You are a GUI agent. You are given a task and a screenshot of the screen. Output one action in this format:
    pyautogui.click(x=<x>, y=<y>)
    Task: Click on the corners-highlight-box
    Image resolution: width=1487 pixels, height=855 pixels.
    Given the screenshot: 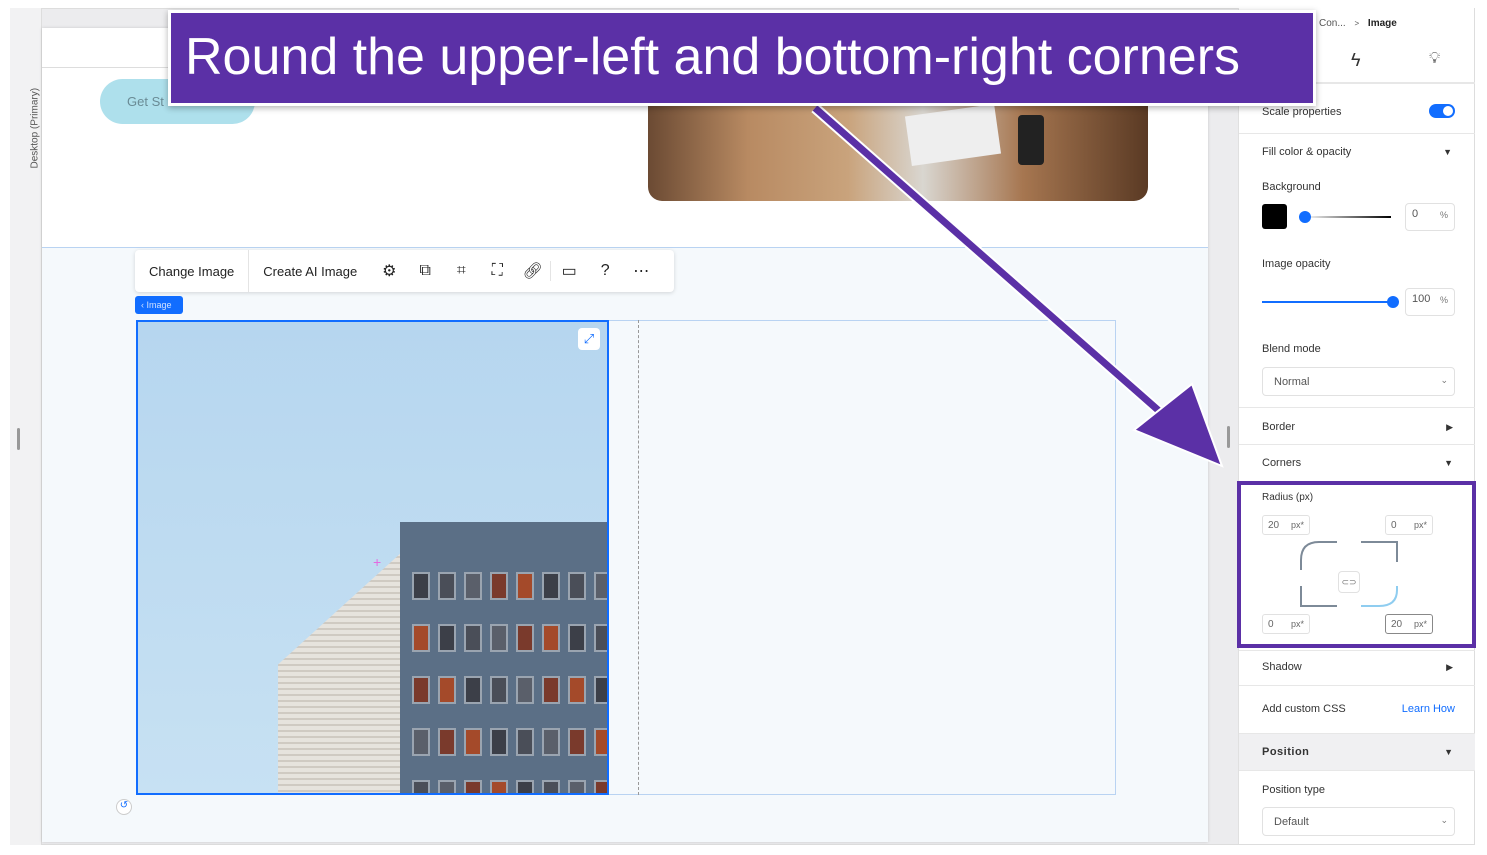 What is the action you would take?
    pyautogui.click(x=1356, y=564)
    